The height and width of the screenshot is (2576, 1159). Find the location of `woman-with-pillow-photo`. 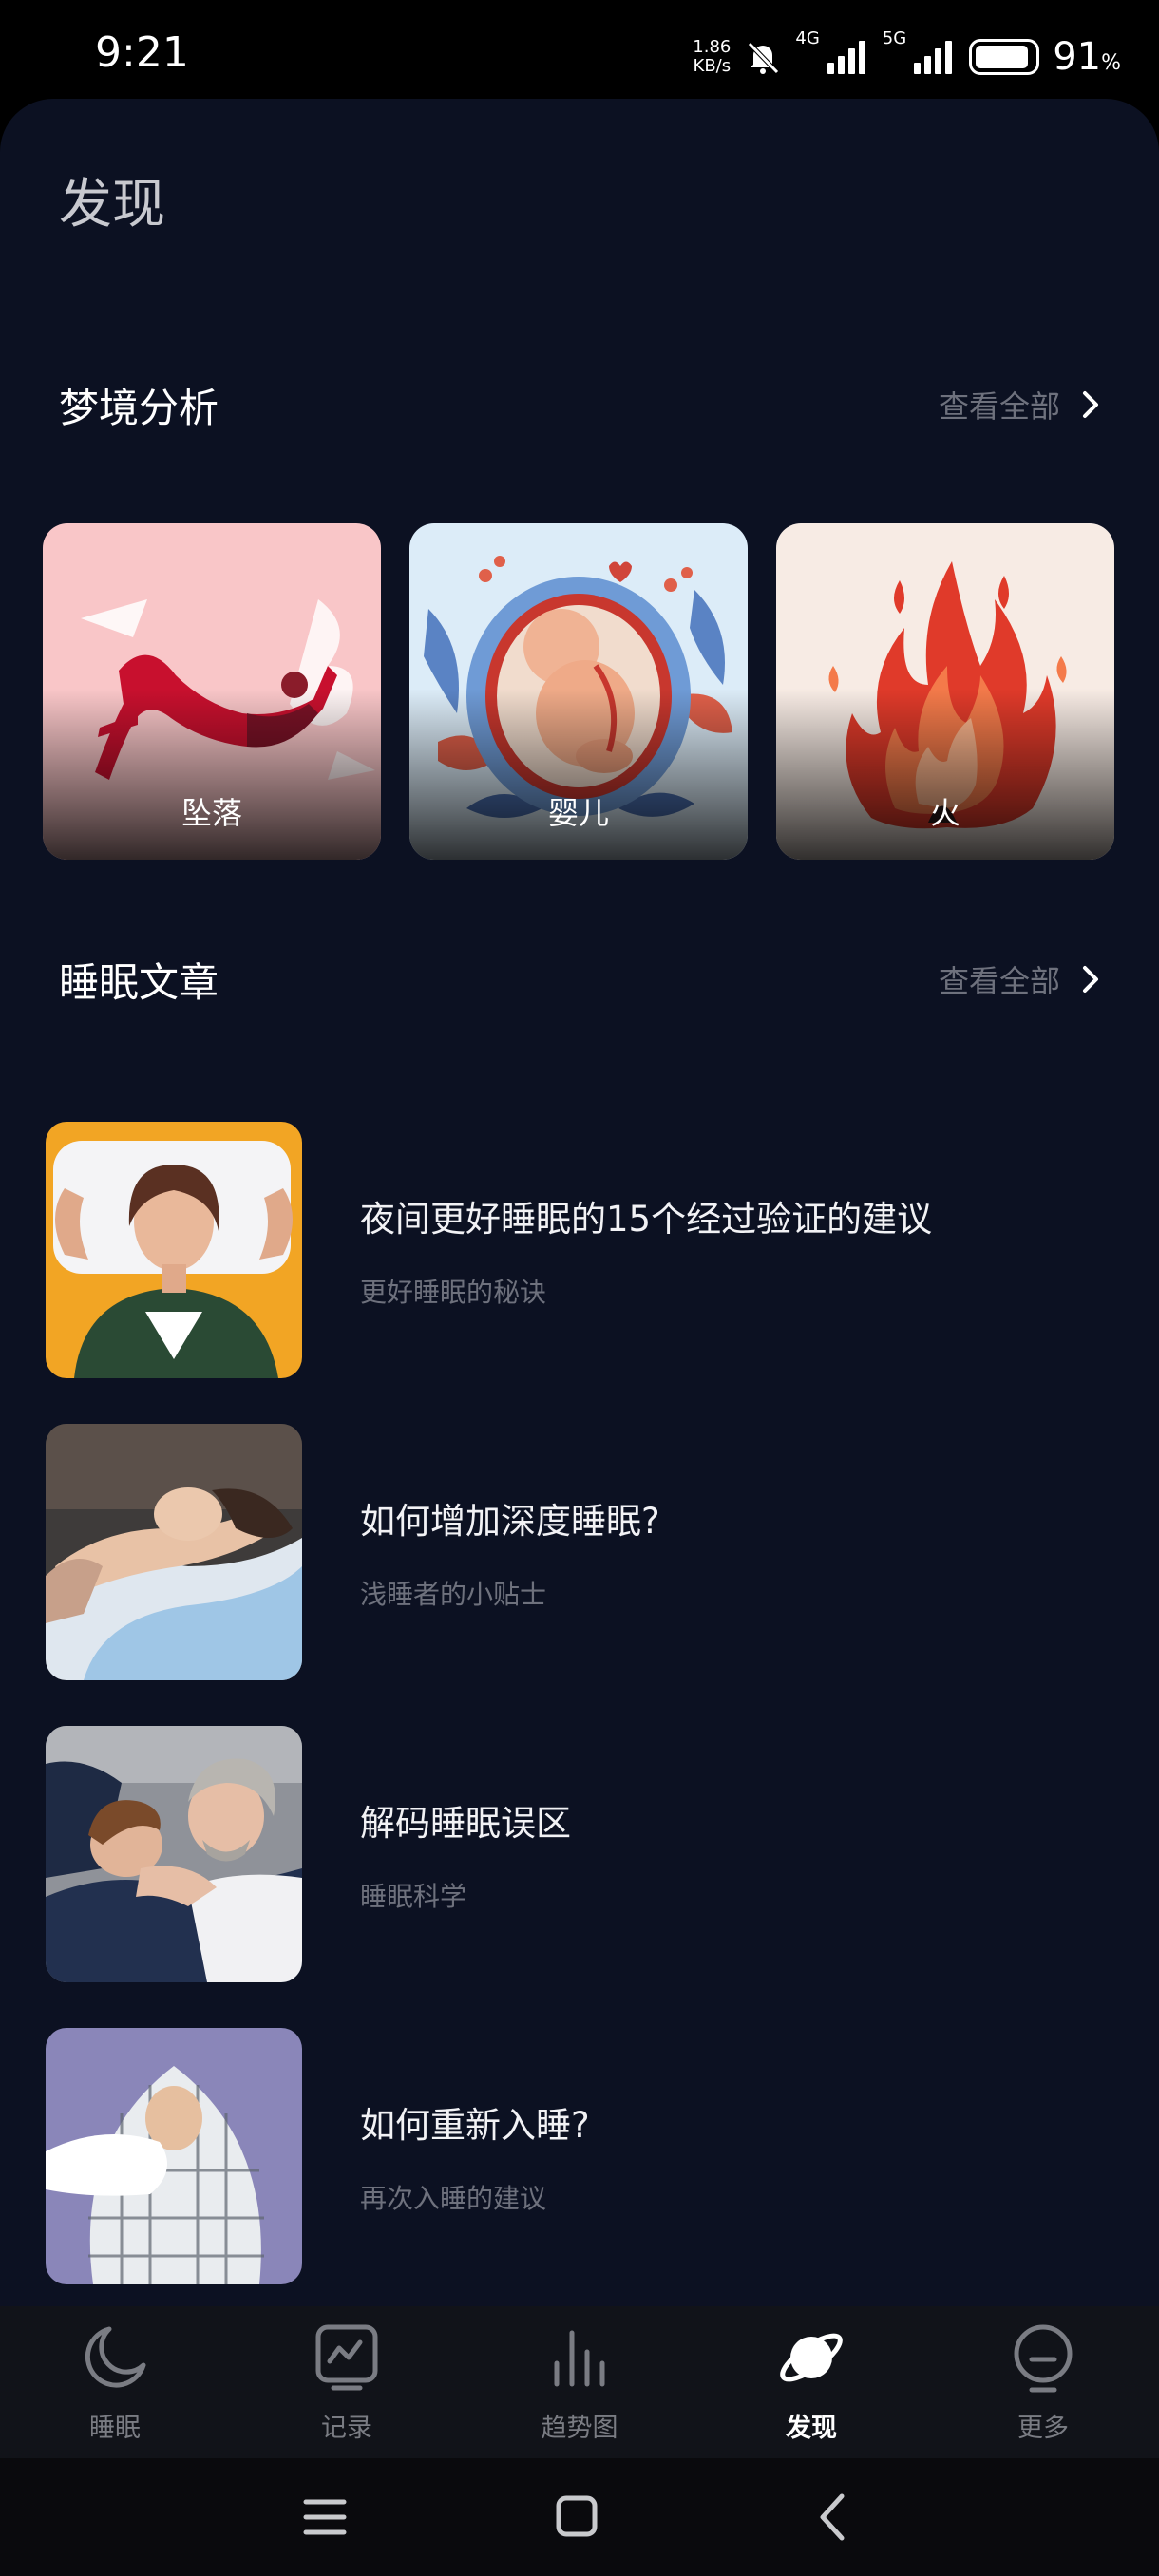

woman-with-pillow-photo is located at coordinates (174, 1250).